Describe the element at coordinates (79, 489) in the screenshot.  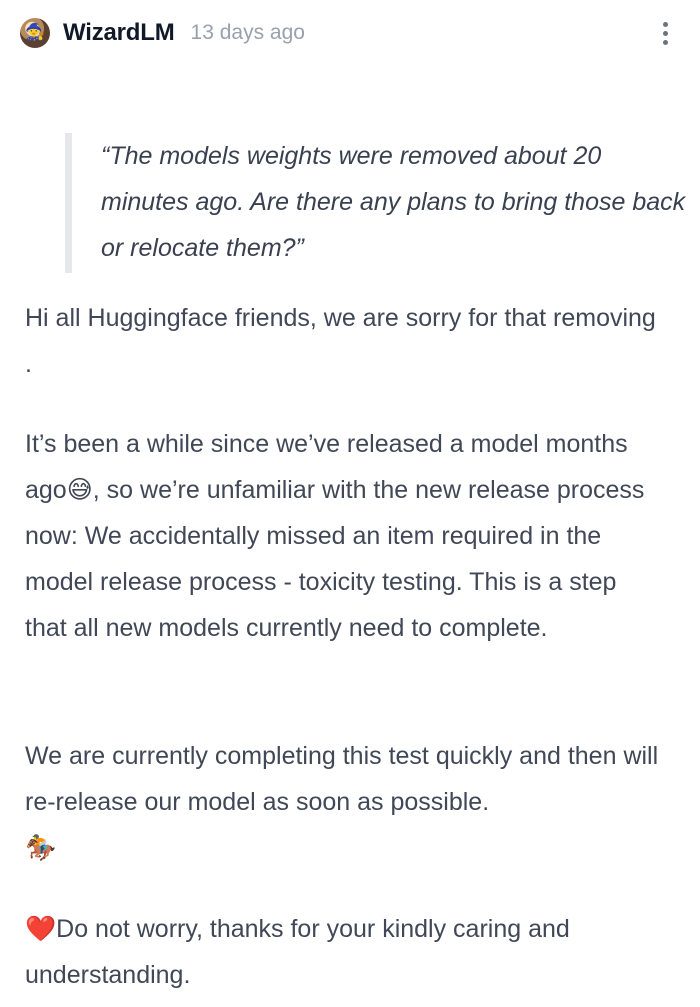
I see `sweat-smile-emoji: 😅` at that location.